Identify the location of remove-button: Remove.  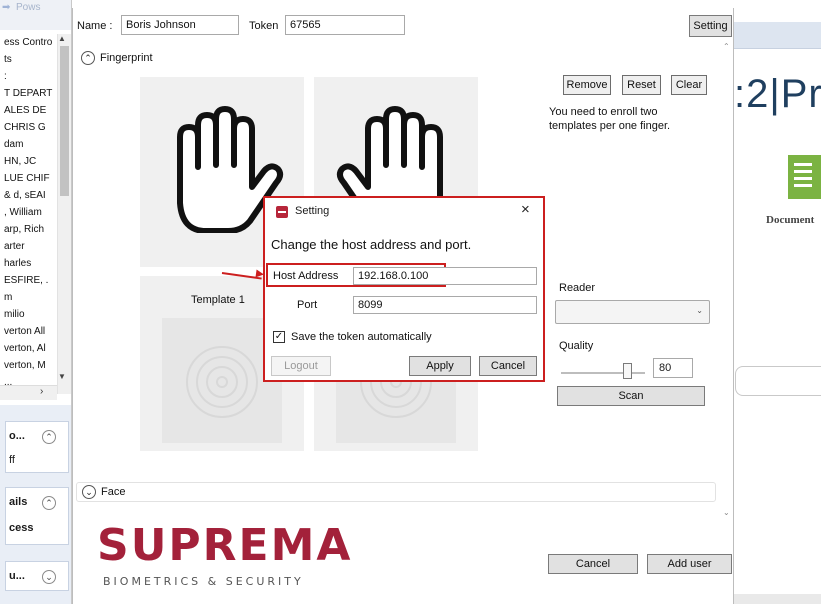
(587, 85).